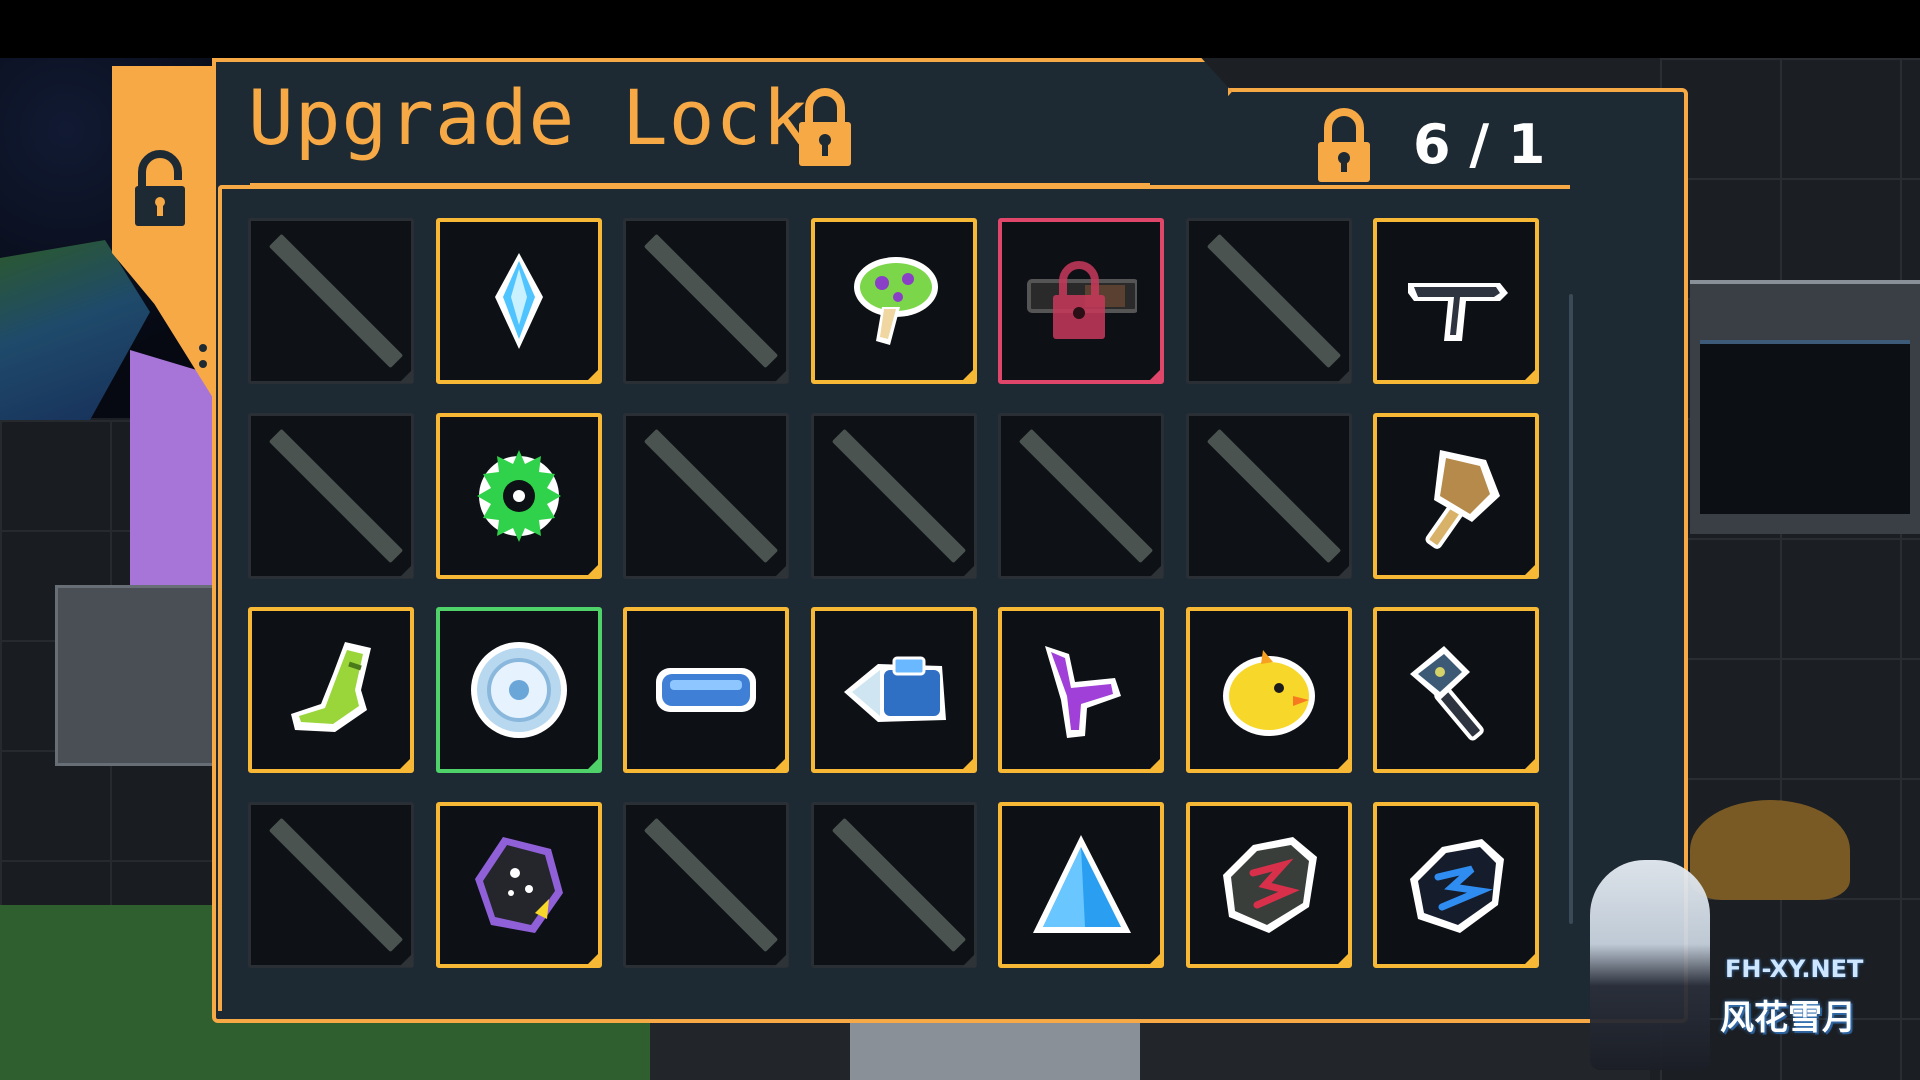  I want to click on title-lock-icon, so click(825, 127).